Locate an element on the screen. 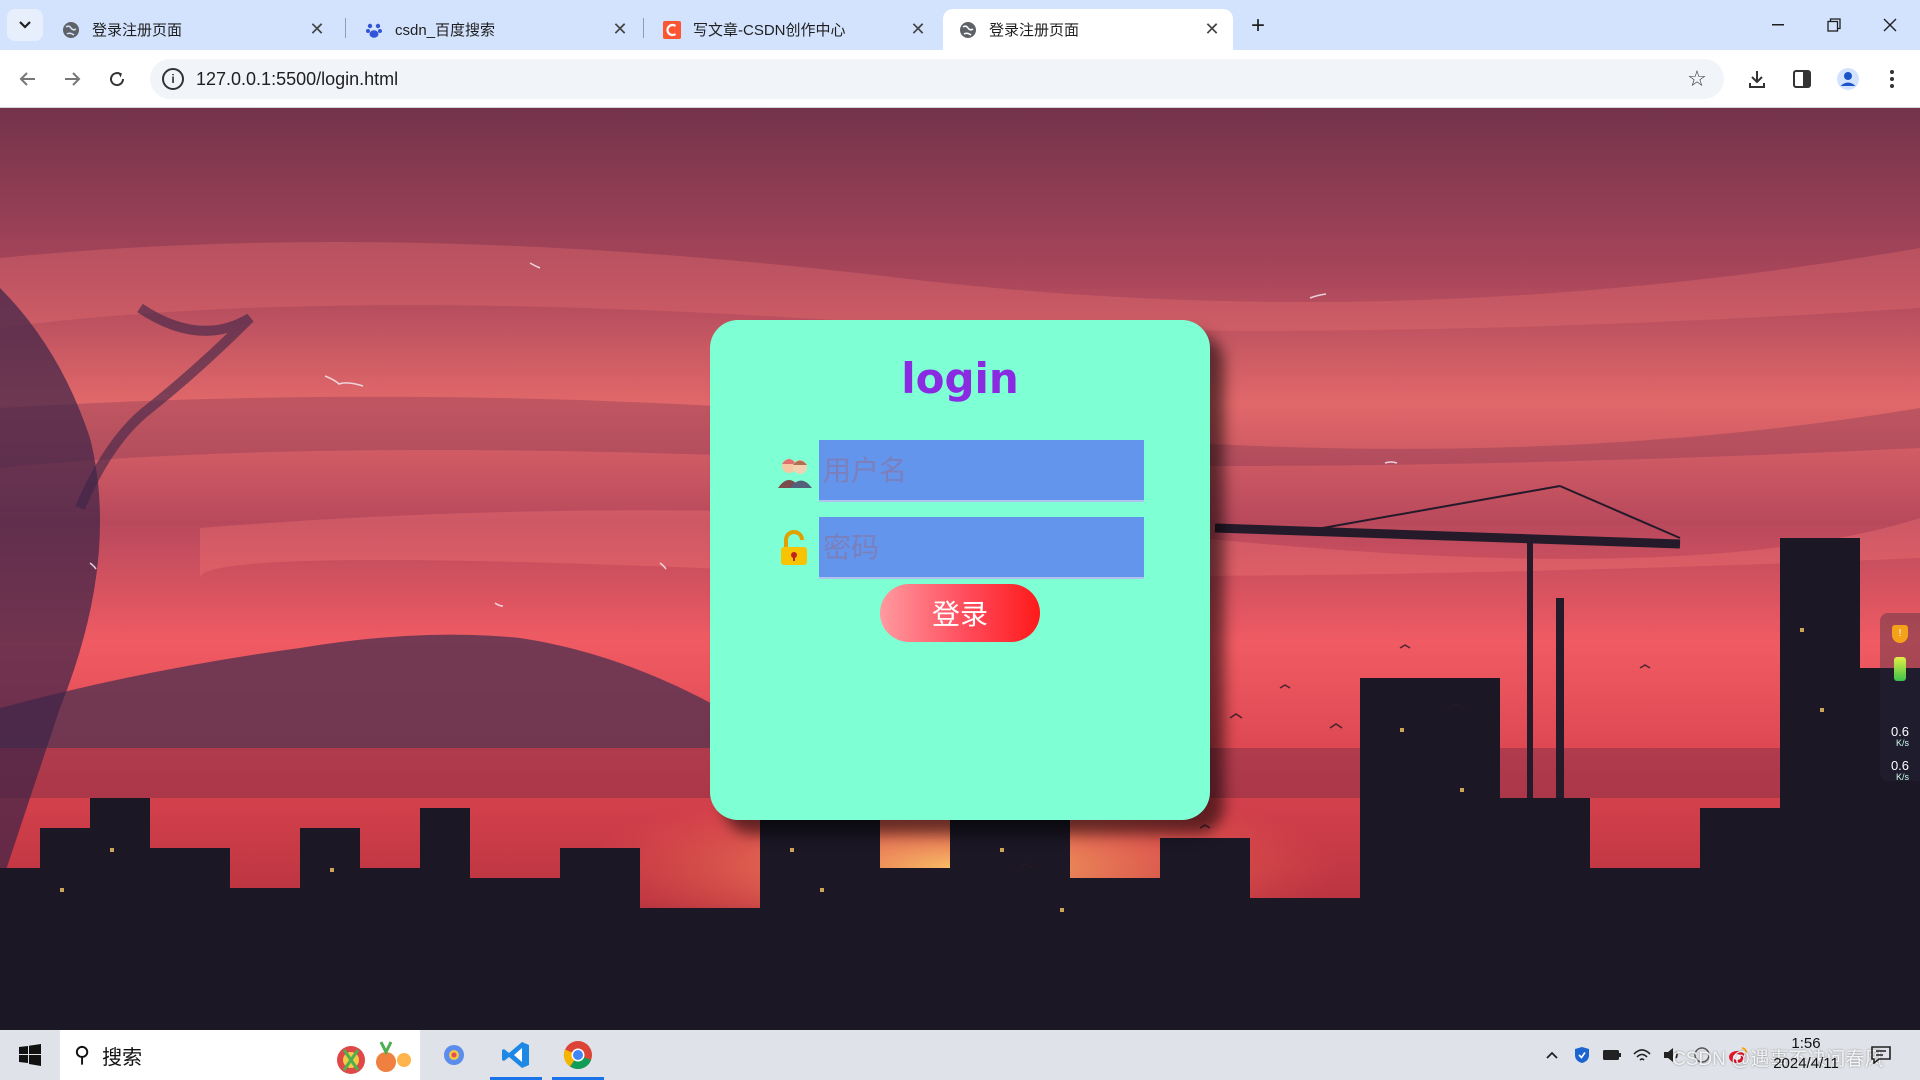  login-card: login 登录 is located at coordinates (960, 570).